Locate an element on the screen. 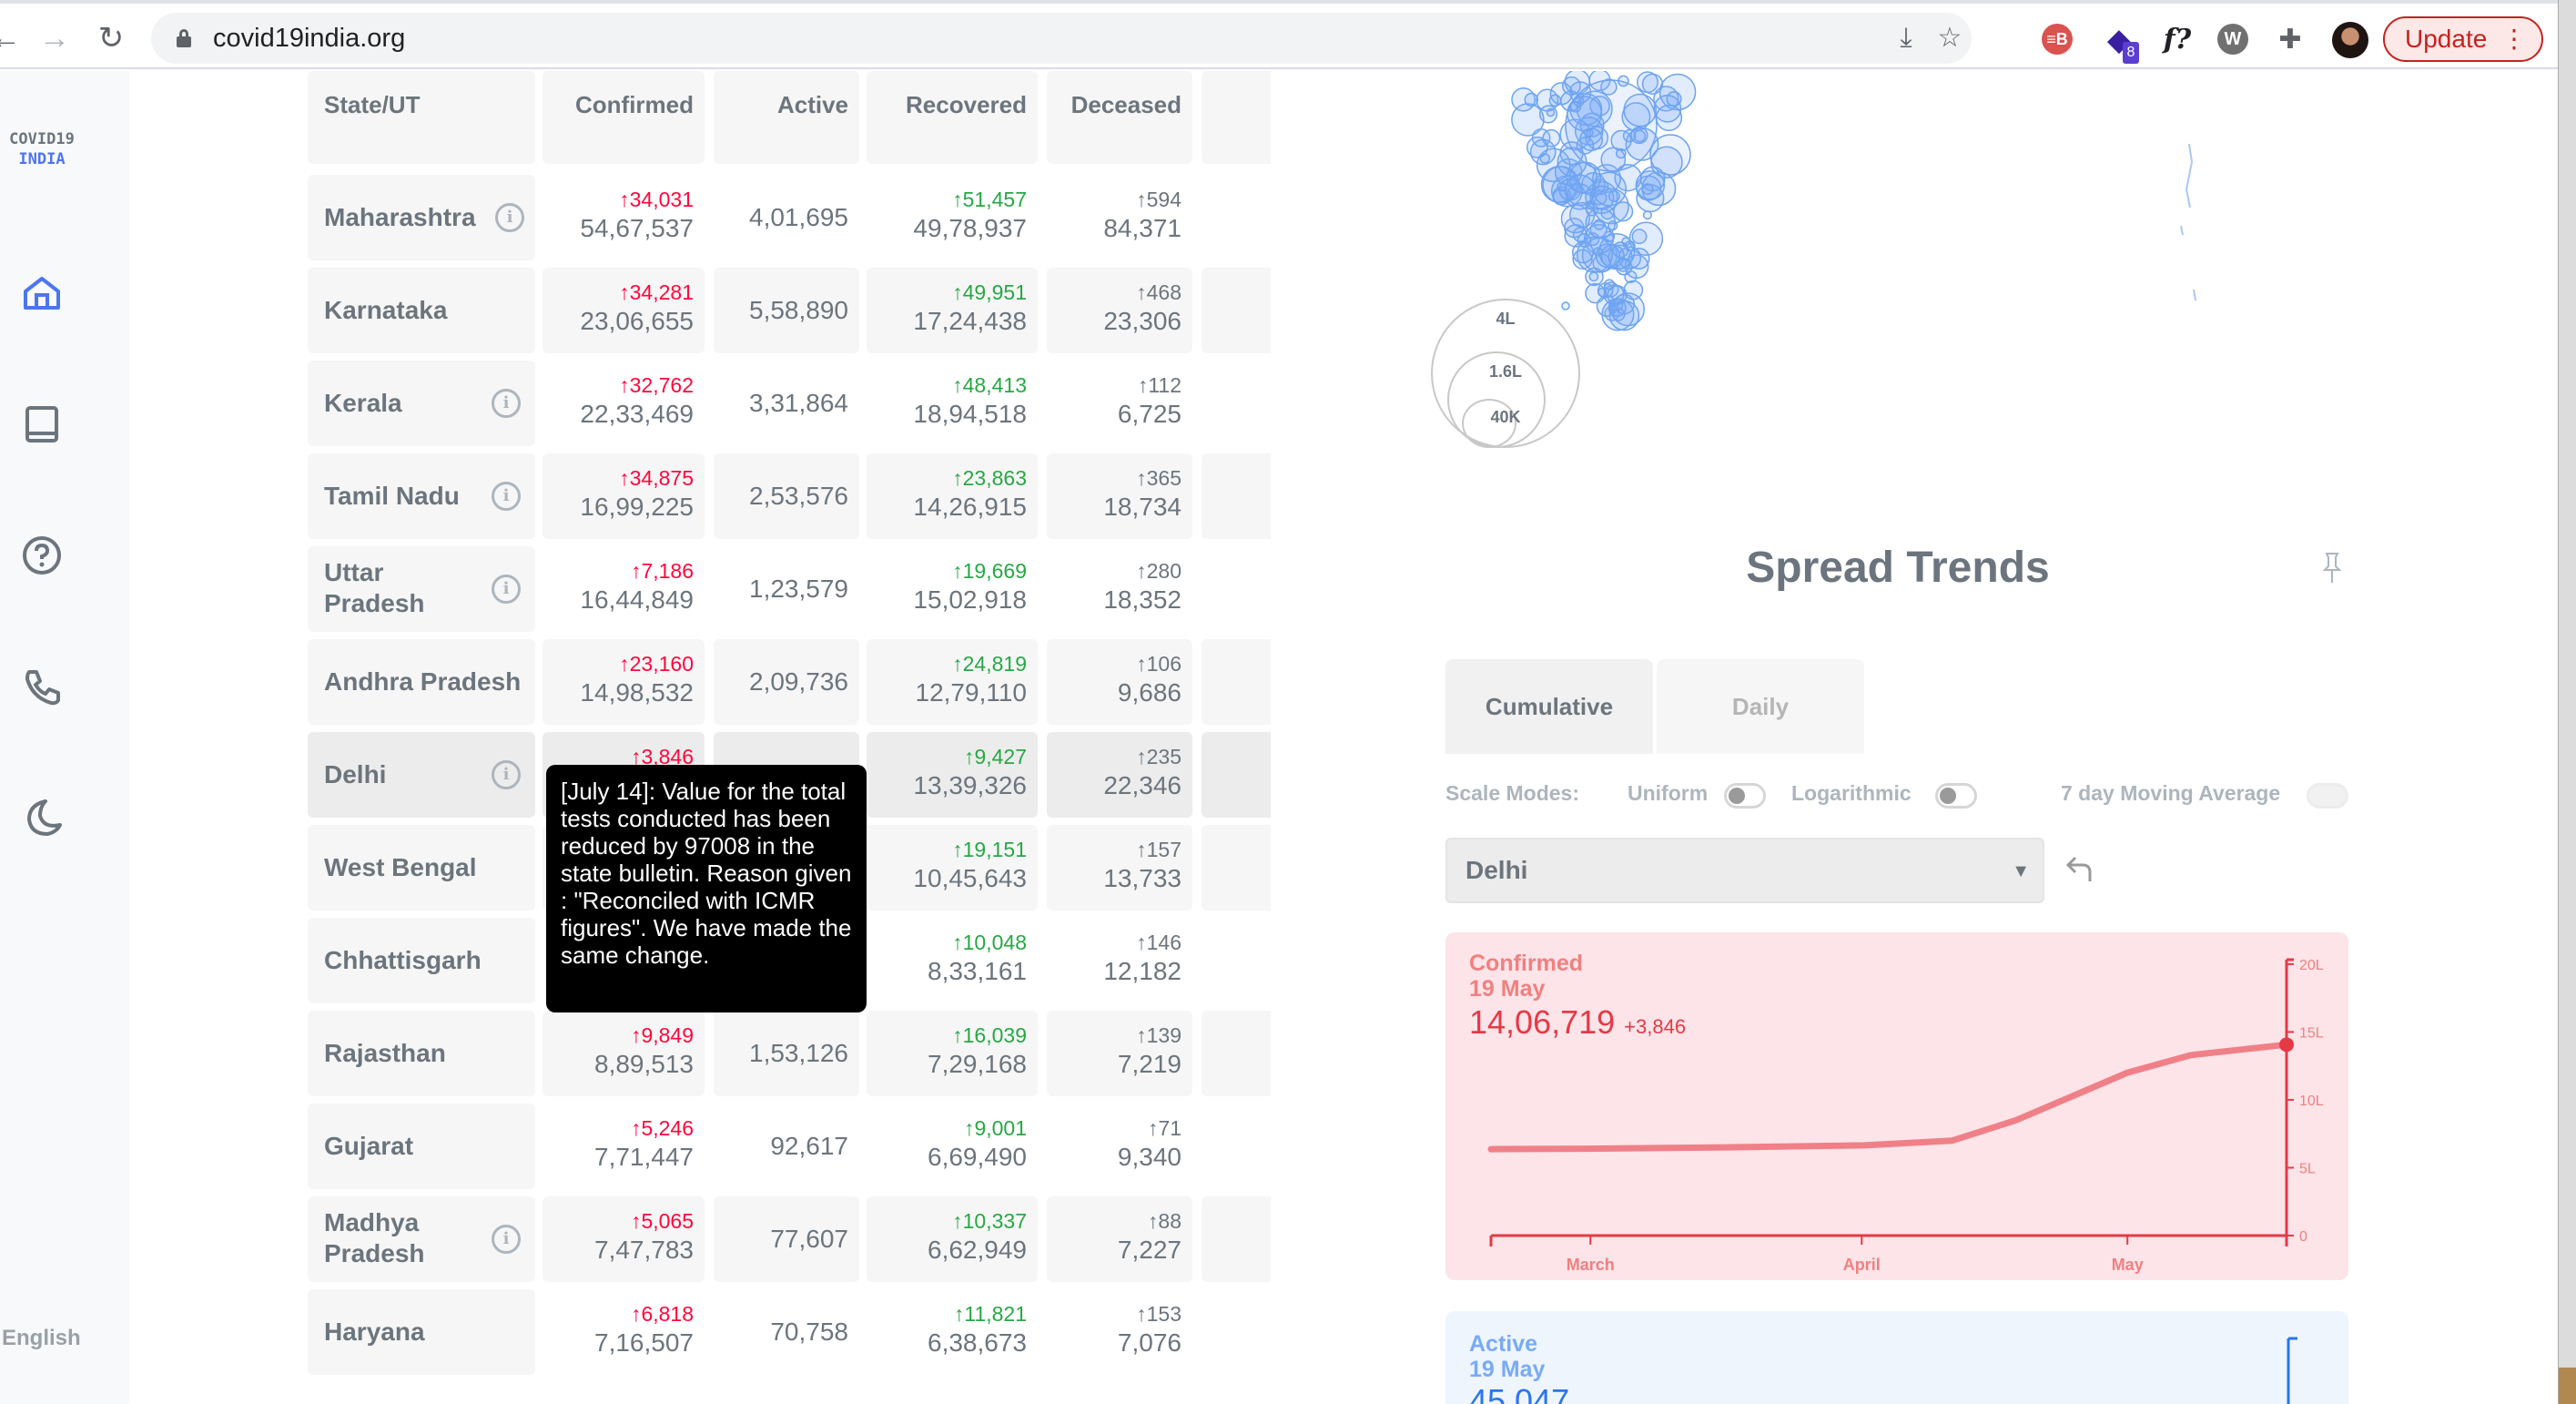 The width and height of the screenshot is (2576, 1404). active-value: 2,09,736 is located at coordinates (798, 682).